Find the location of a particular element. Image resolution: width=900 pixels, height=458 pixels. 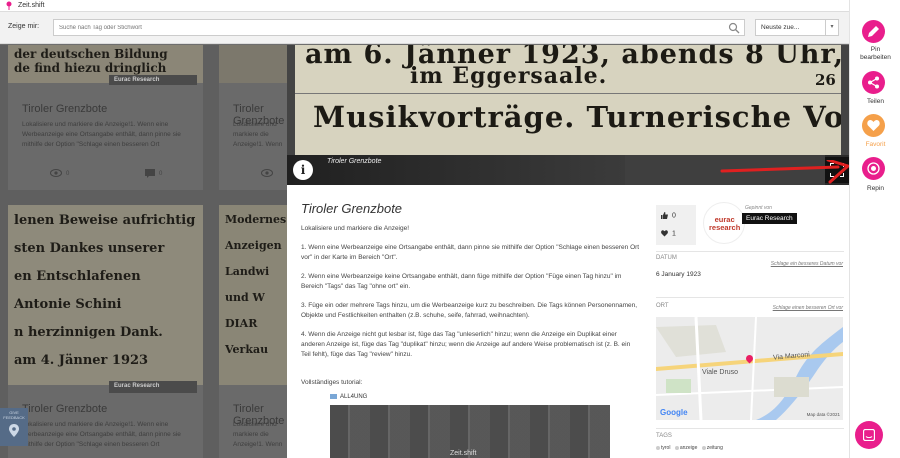

ad-card-image is located at coordinates (253, 64).